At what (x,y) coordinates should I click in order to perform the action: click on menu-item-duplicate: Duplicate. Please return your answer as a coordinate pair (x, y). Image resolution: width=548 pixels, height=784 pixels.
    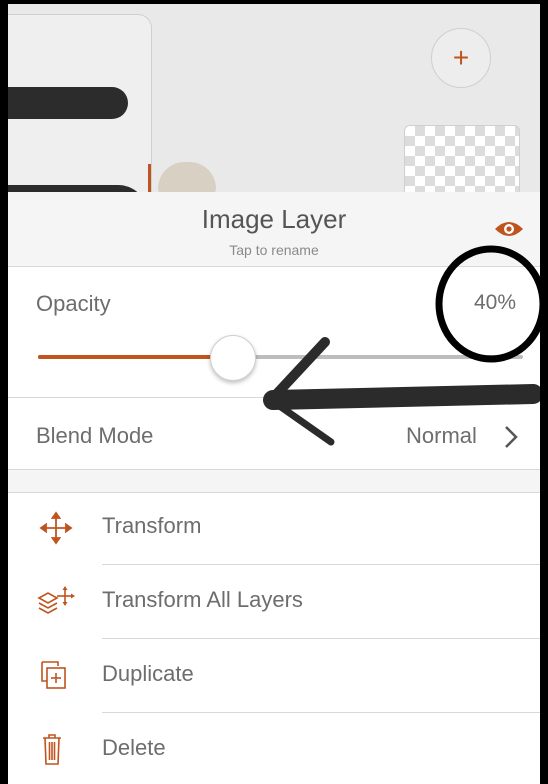
    Looking at the image, I should click on (274, 676).